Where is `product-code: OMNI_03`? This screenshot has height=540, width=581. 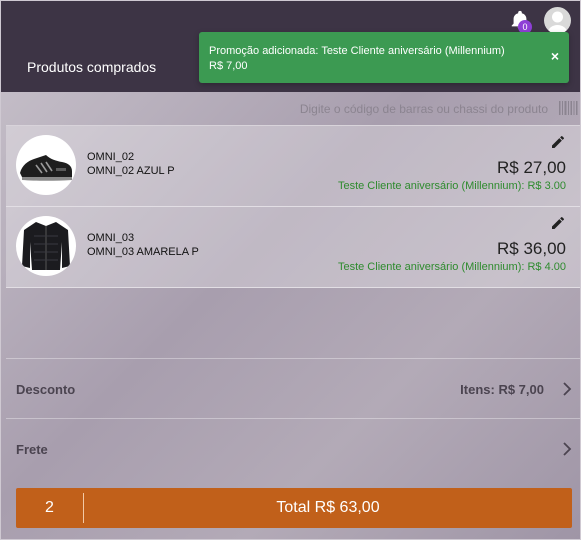
product-code: OMNI_03 is located at coordinates (111, 238).